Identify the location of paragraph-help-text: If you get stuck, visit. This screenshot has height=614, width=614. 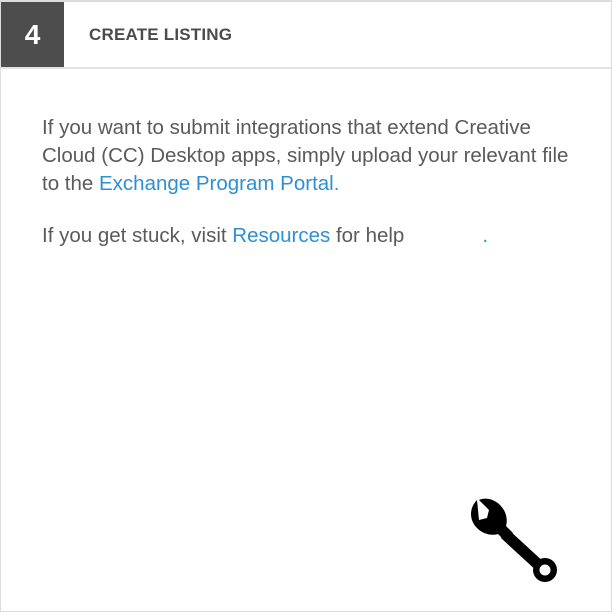
(137, 235).